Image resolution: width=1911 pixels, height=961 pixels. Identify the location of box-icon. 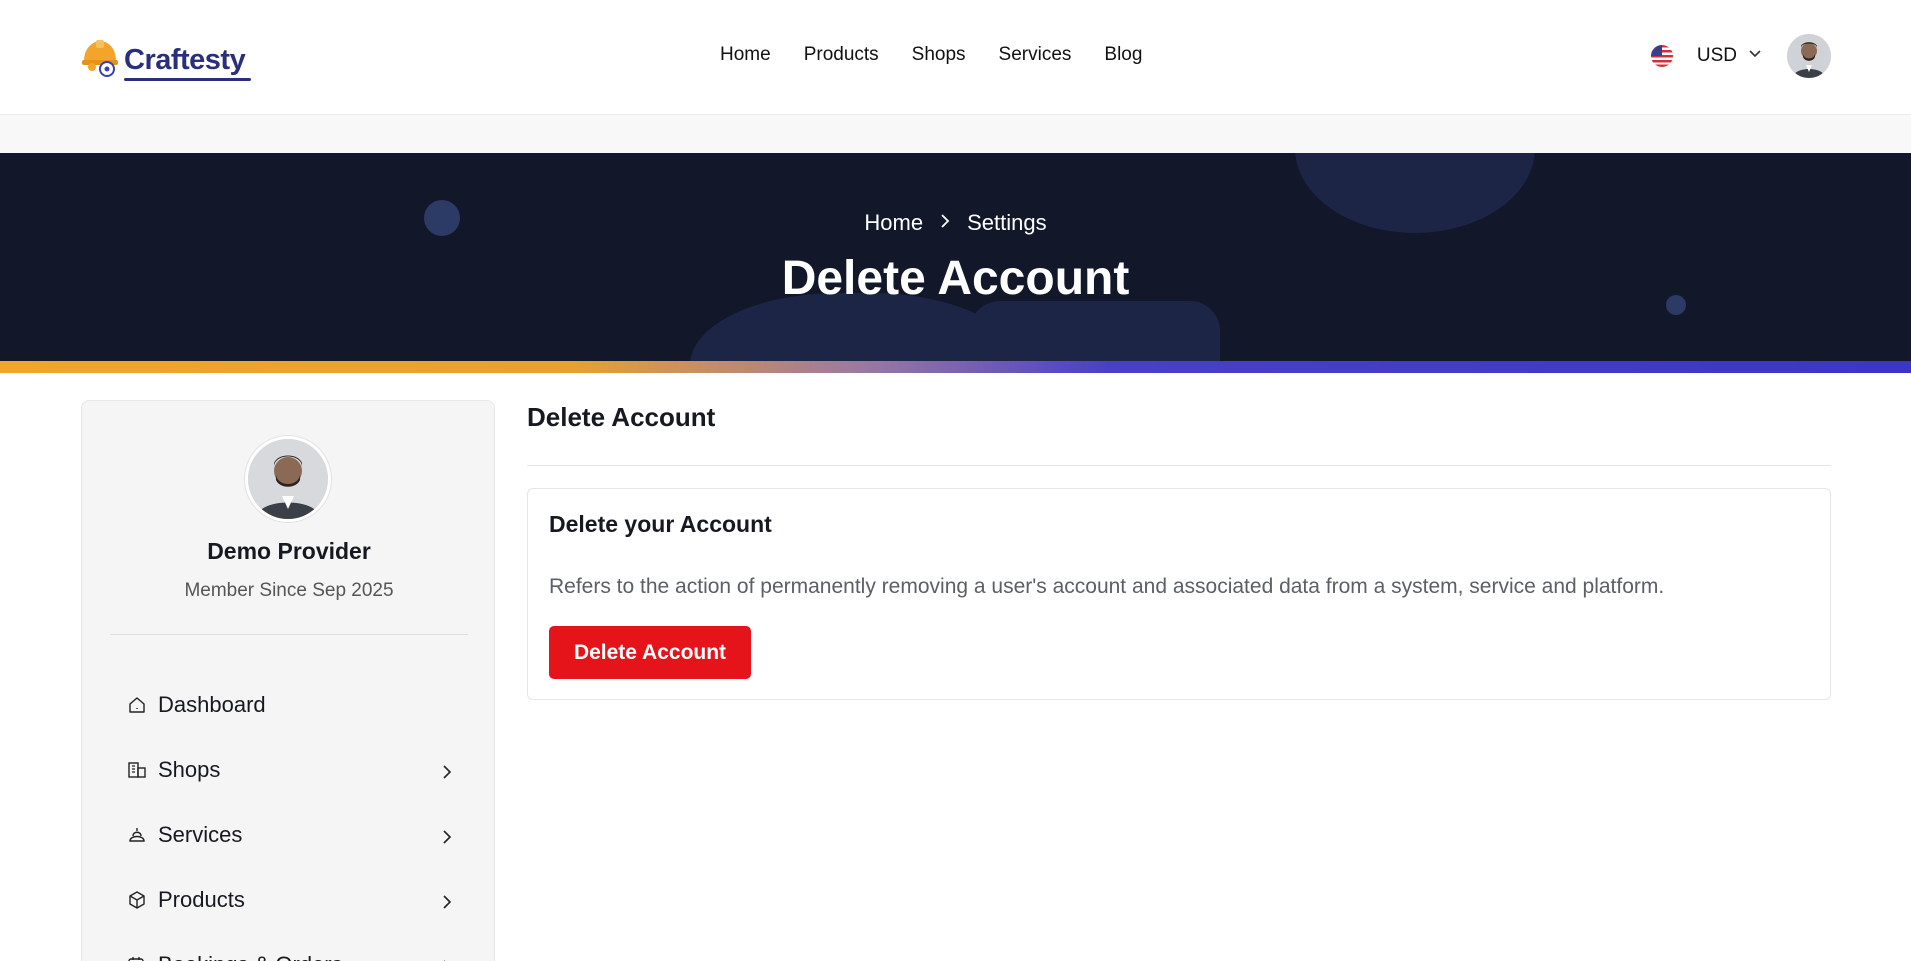
(137, 900).